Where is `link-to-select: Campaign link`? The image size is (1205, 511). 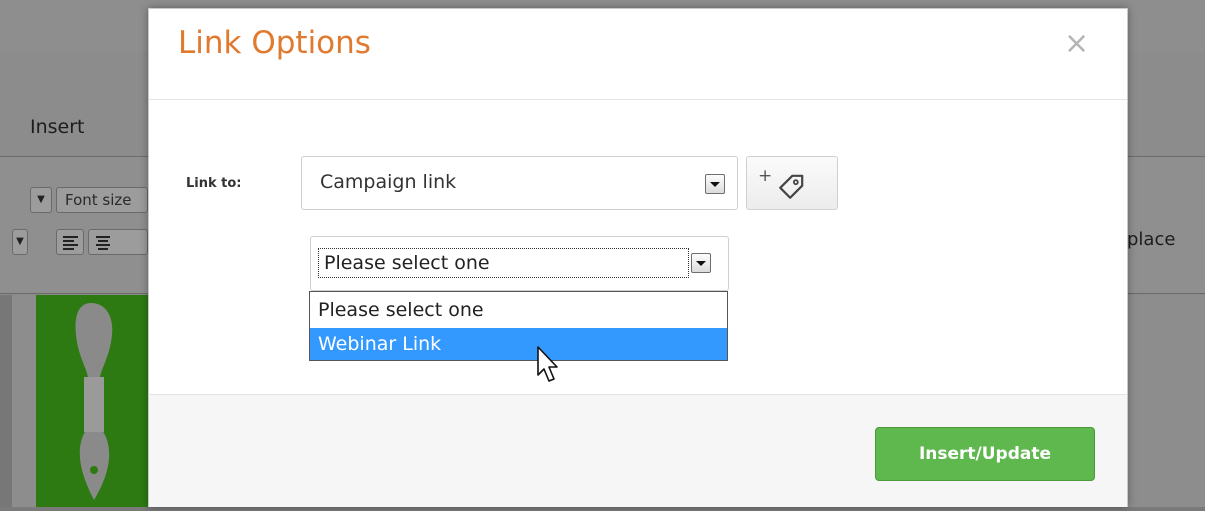
link-to-select: Campaign link is located at coordinates (519, 183).